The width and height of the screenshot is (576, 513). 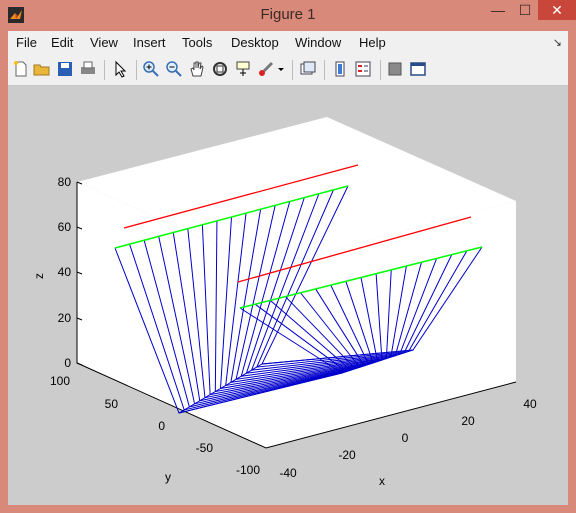 I want to click on y-axis-label: y, so click(x=168, y=477).